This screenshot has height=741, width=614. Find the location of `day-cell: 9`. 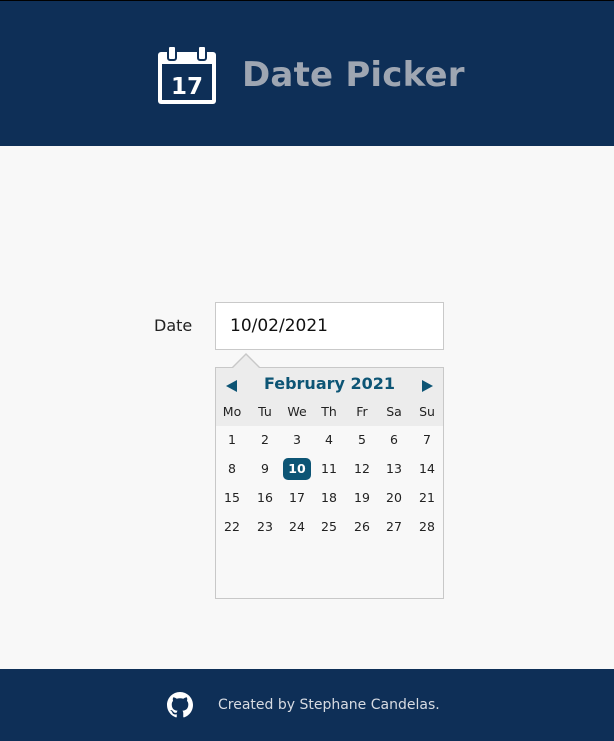

day-cell: 9 is located at coordinates (265, 469).